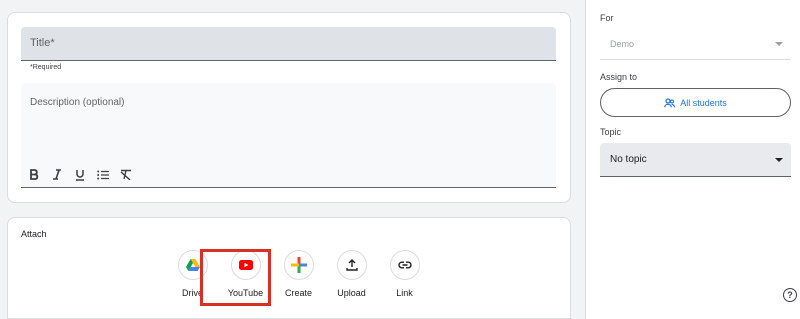  Describe the element at coordinates (125, 174) in the screenshot. I see `clear-formatting-icon` at that location.